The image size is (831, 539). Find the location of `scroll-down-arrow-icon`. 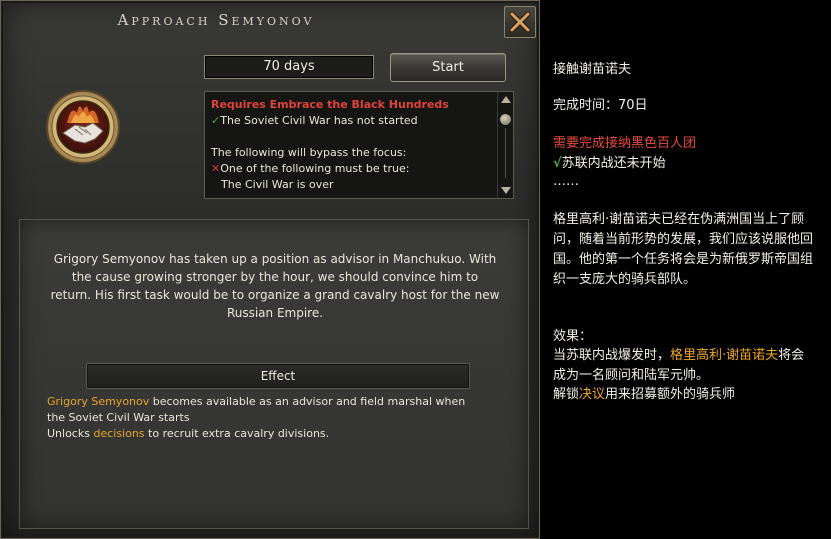

scroll-down-arrow-icon is located at coordinates (506, 190).